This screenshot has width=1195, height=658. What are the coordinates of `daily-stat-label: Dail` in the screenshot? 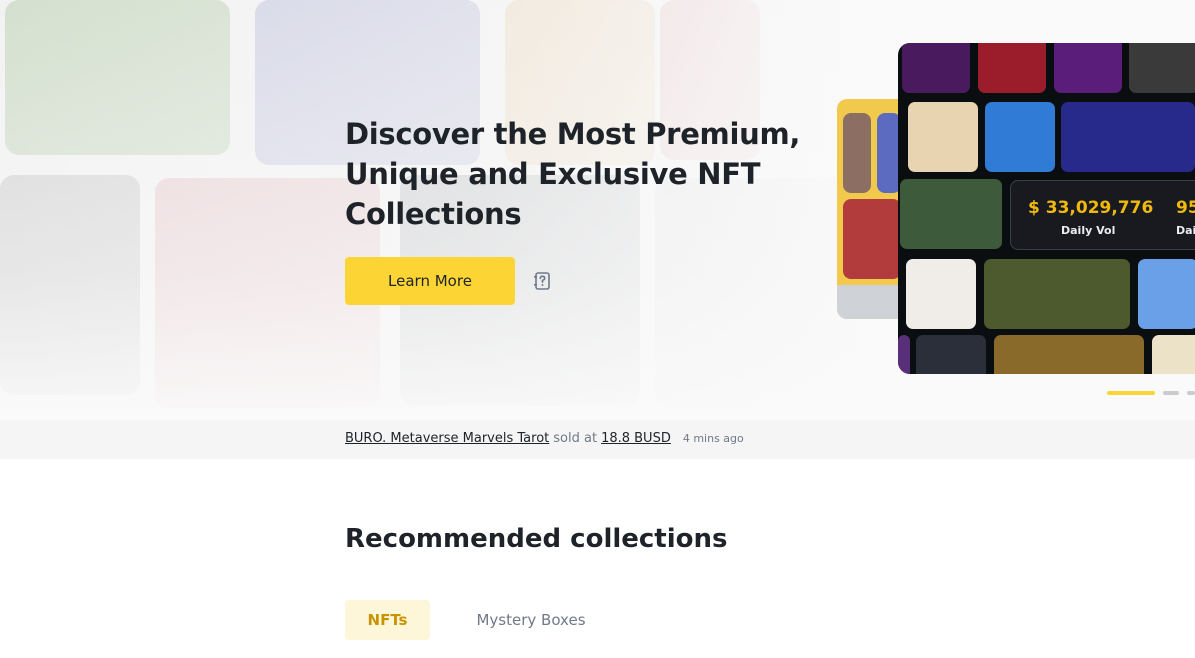 It's located at (1185, 230).